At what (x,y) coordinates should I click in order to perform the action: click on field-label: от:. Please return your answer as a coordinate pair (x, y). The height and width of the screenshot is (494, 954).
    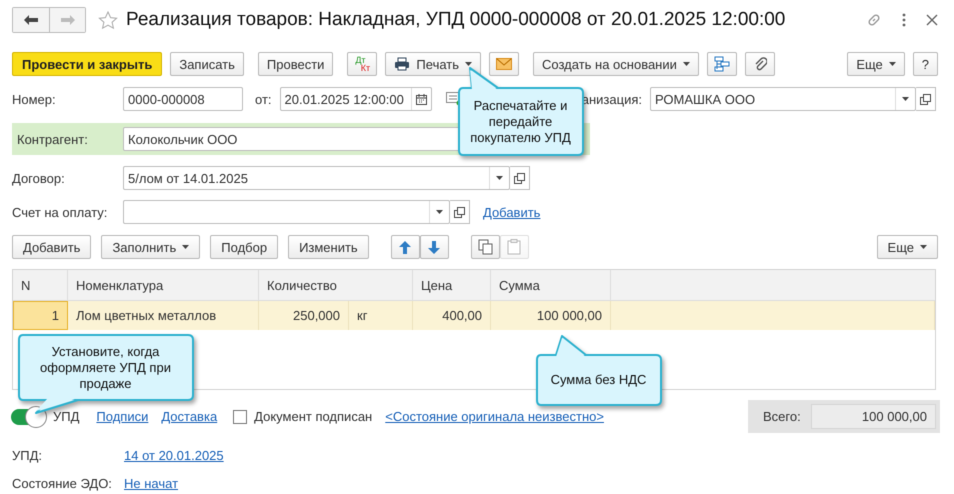
    Looking at the image, I should click on (263, 99).